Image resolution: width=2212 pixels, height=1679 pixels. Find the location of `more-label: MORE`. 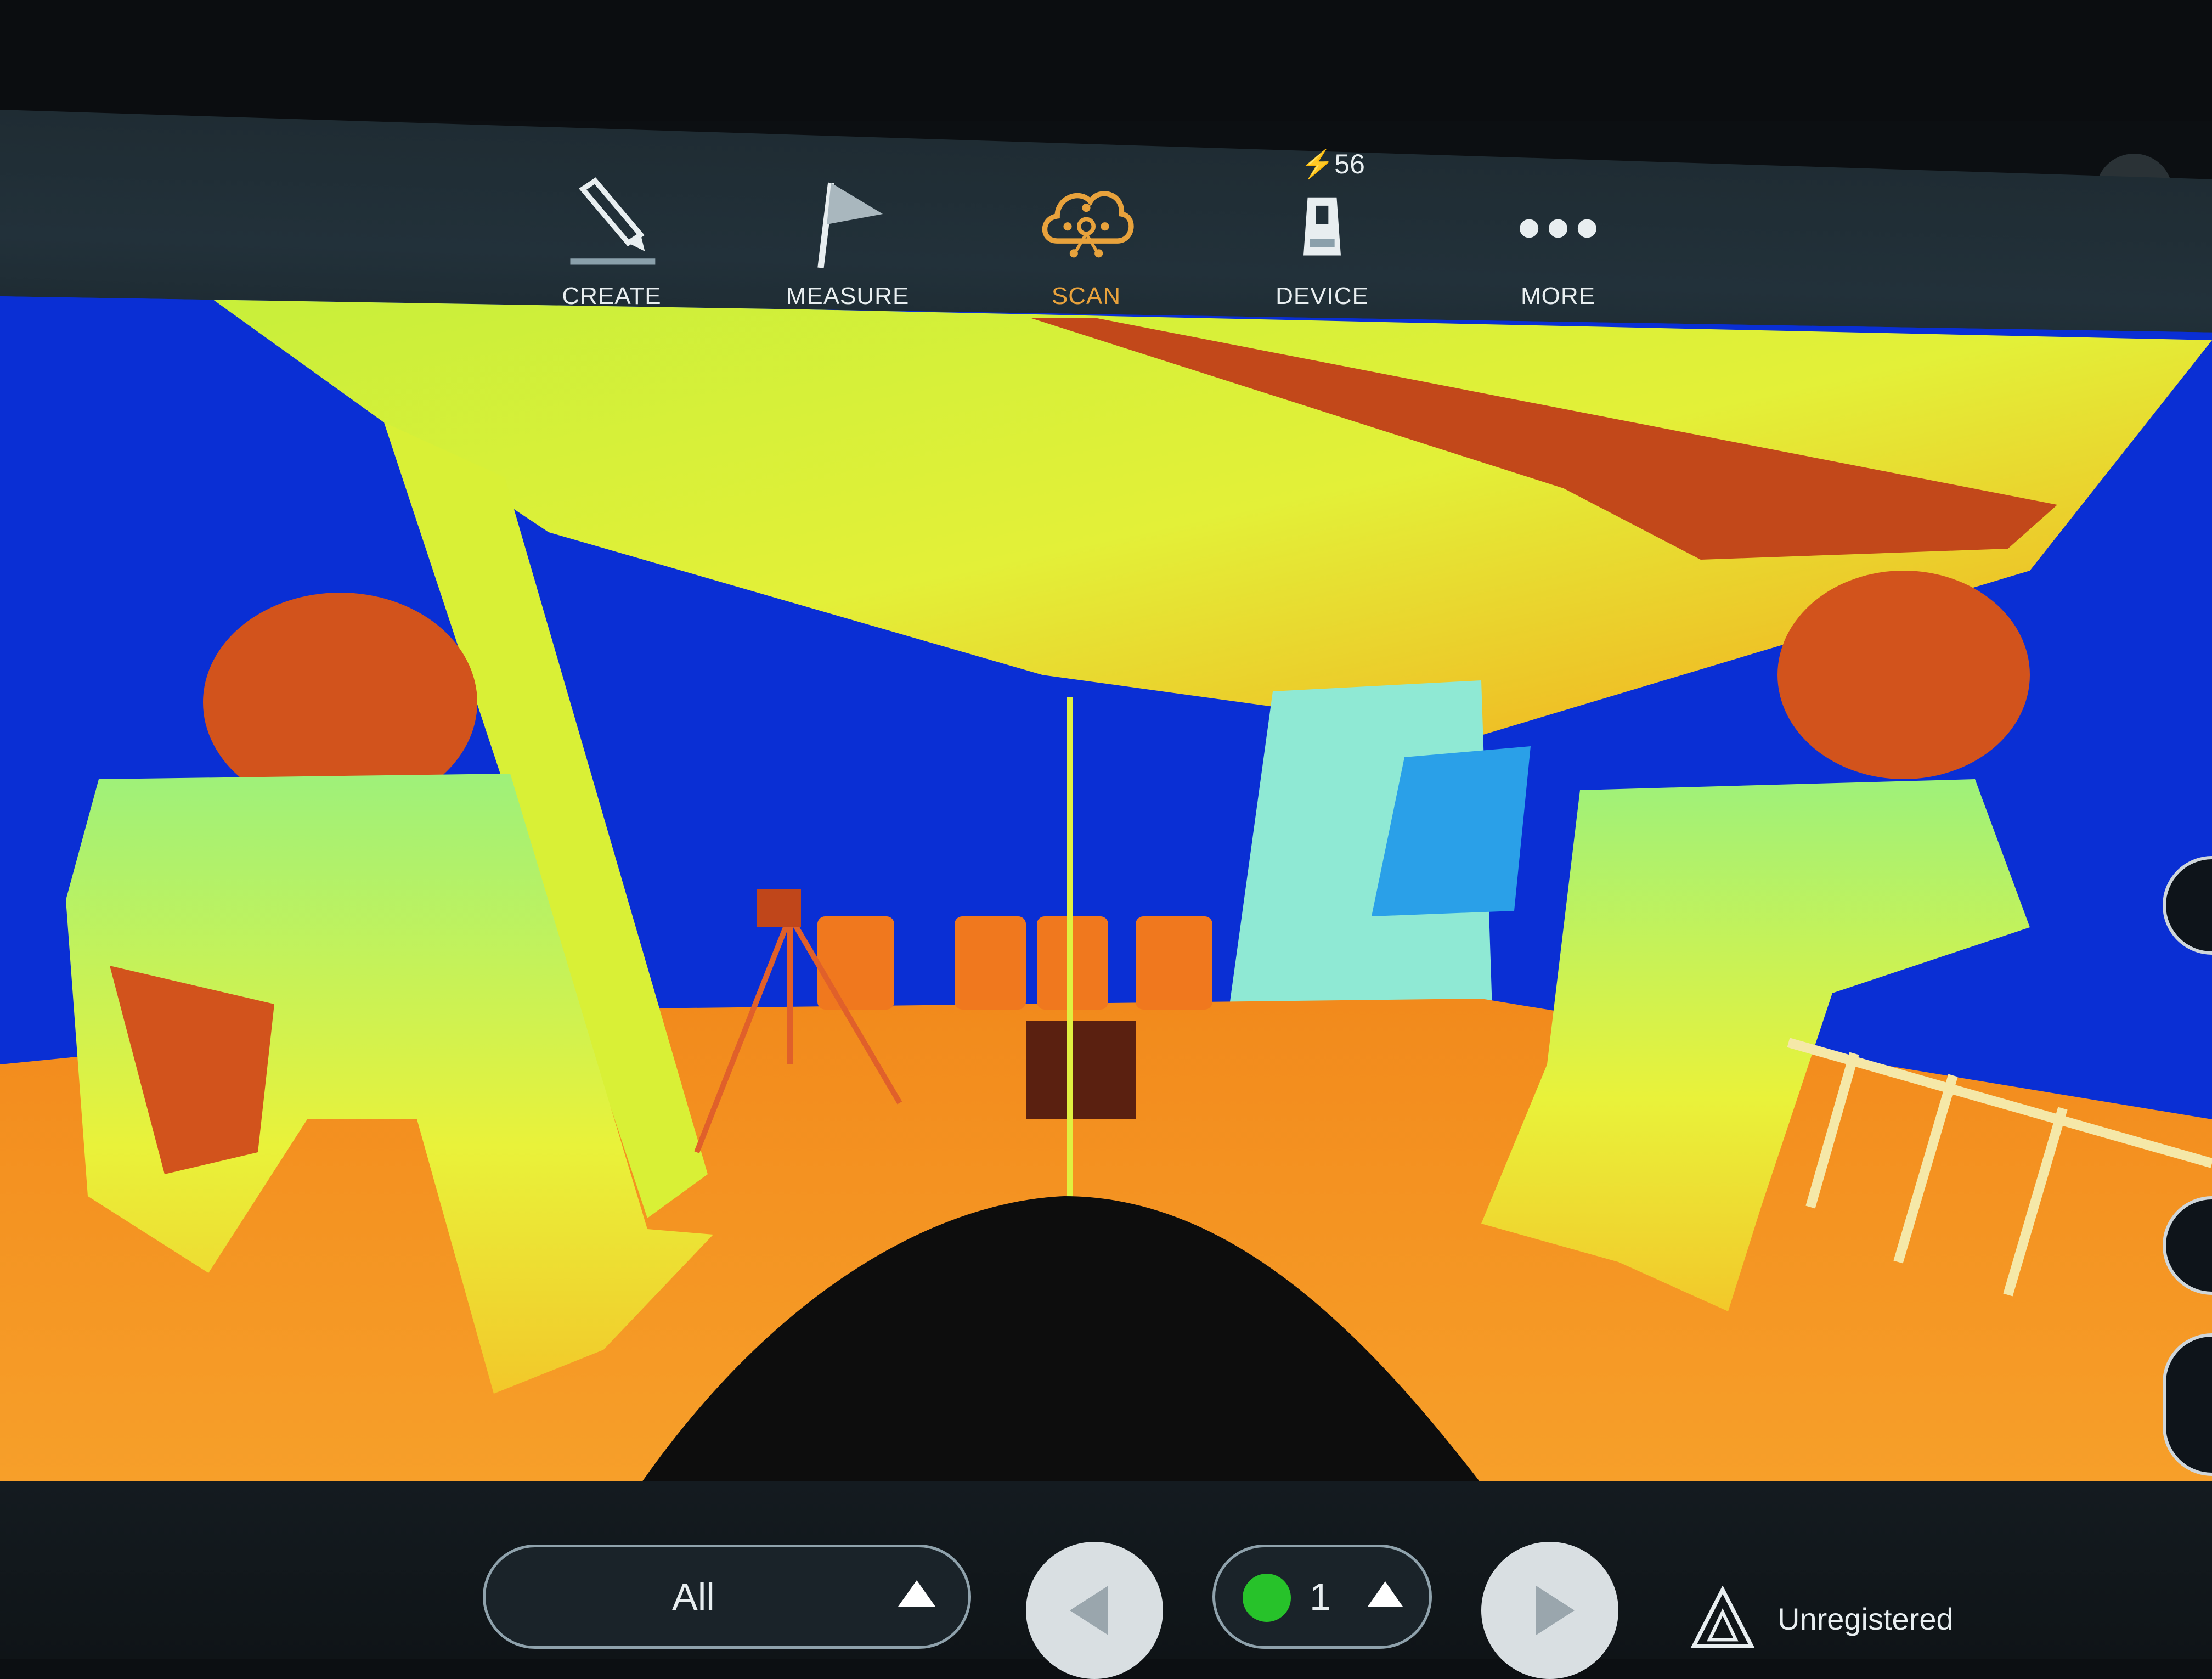

more-label: MORE is located at coordinates (1558, 296).